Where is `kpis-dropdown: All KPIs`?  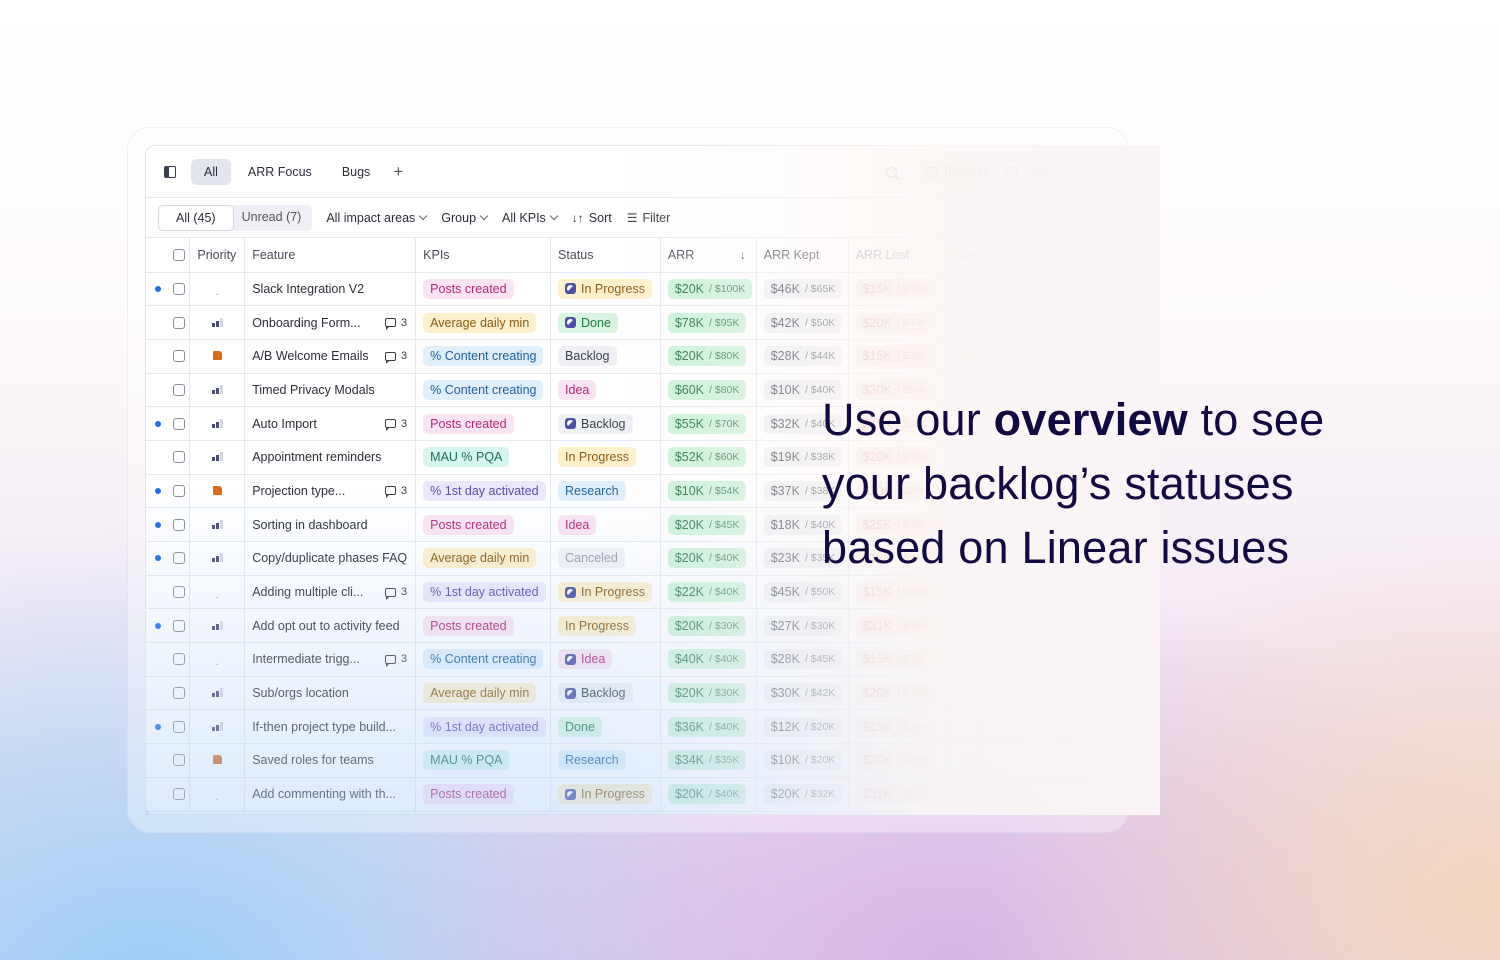
kpis-dropdown: All KPIs is located at coordinates (530, 218).